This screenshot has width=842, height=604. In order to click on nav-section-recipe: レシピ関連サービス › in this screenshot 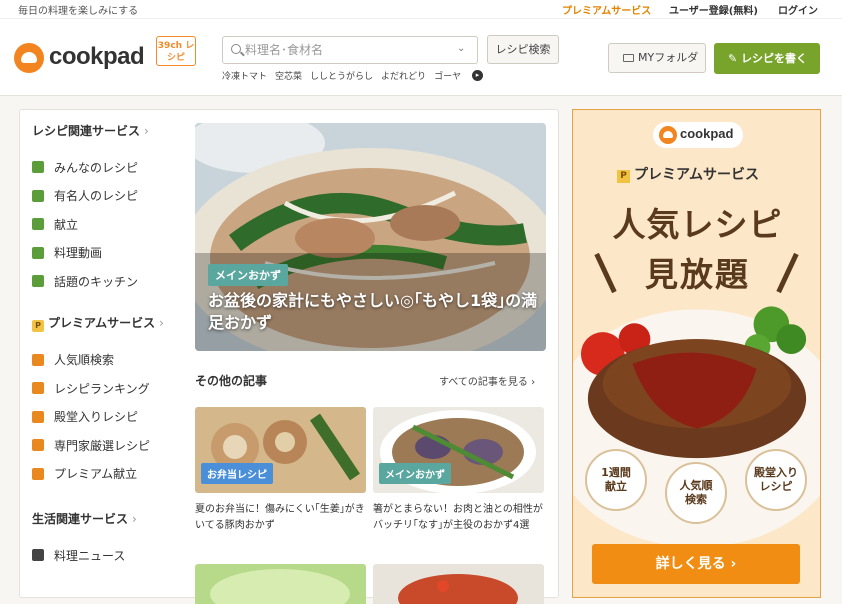, I will do `click(107, 130)`.